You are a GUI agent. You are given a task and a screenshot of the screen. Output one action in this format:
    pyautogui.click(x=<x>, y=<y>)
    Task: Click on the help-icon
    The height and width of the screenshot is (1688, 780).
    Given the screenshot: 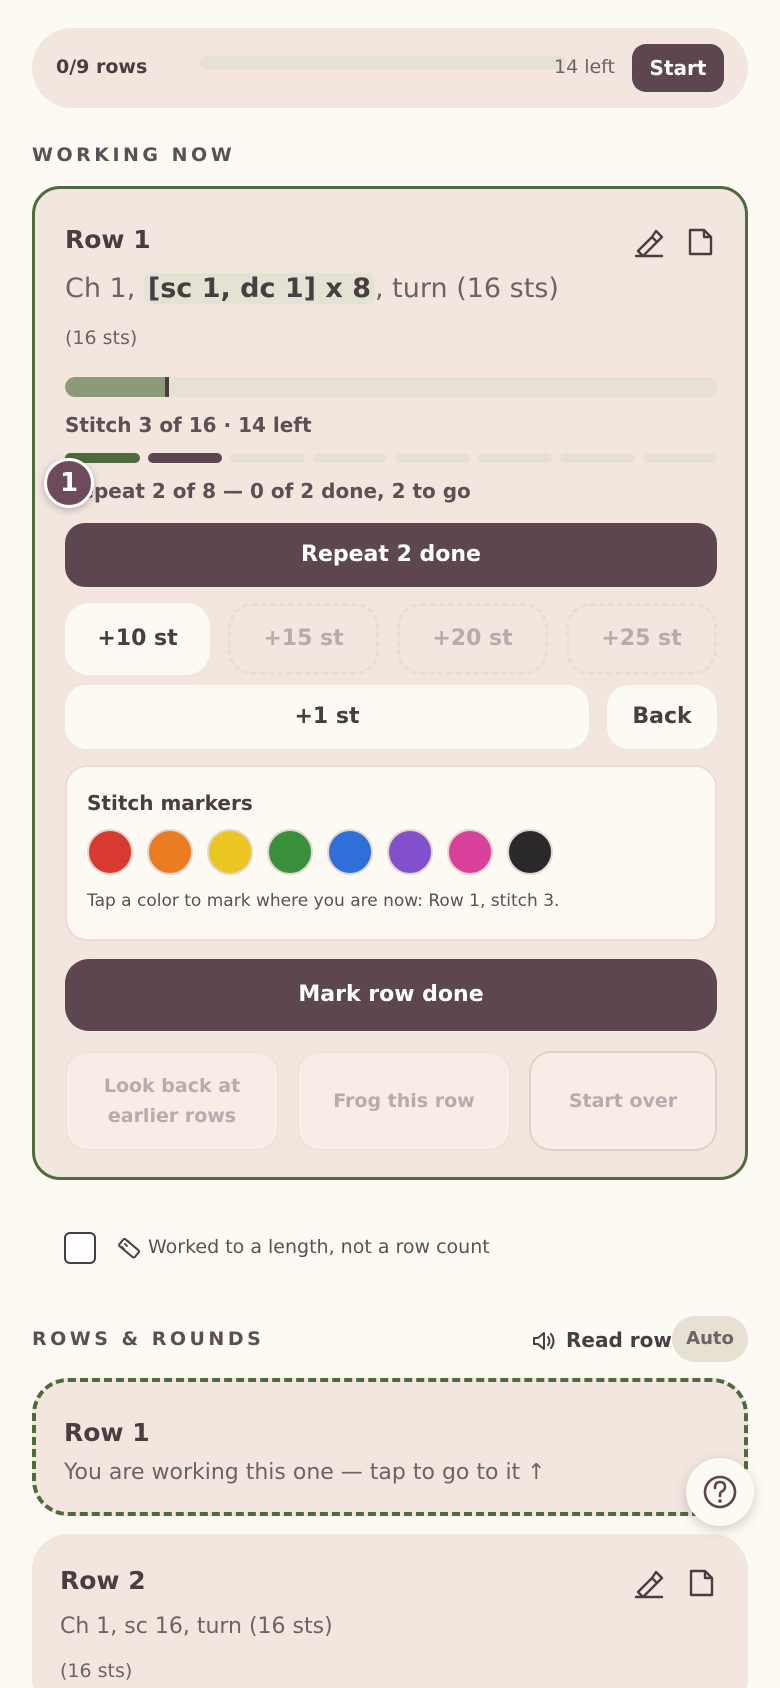 What is the action you would take?
    pyautogui.click(x=720, y=1492)
    